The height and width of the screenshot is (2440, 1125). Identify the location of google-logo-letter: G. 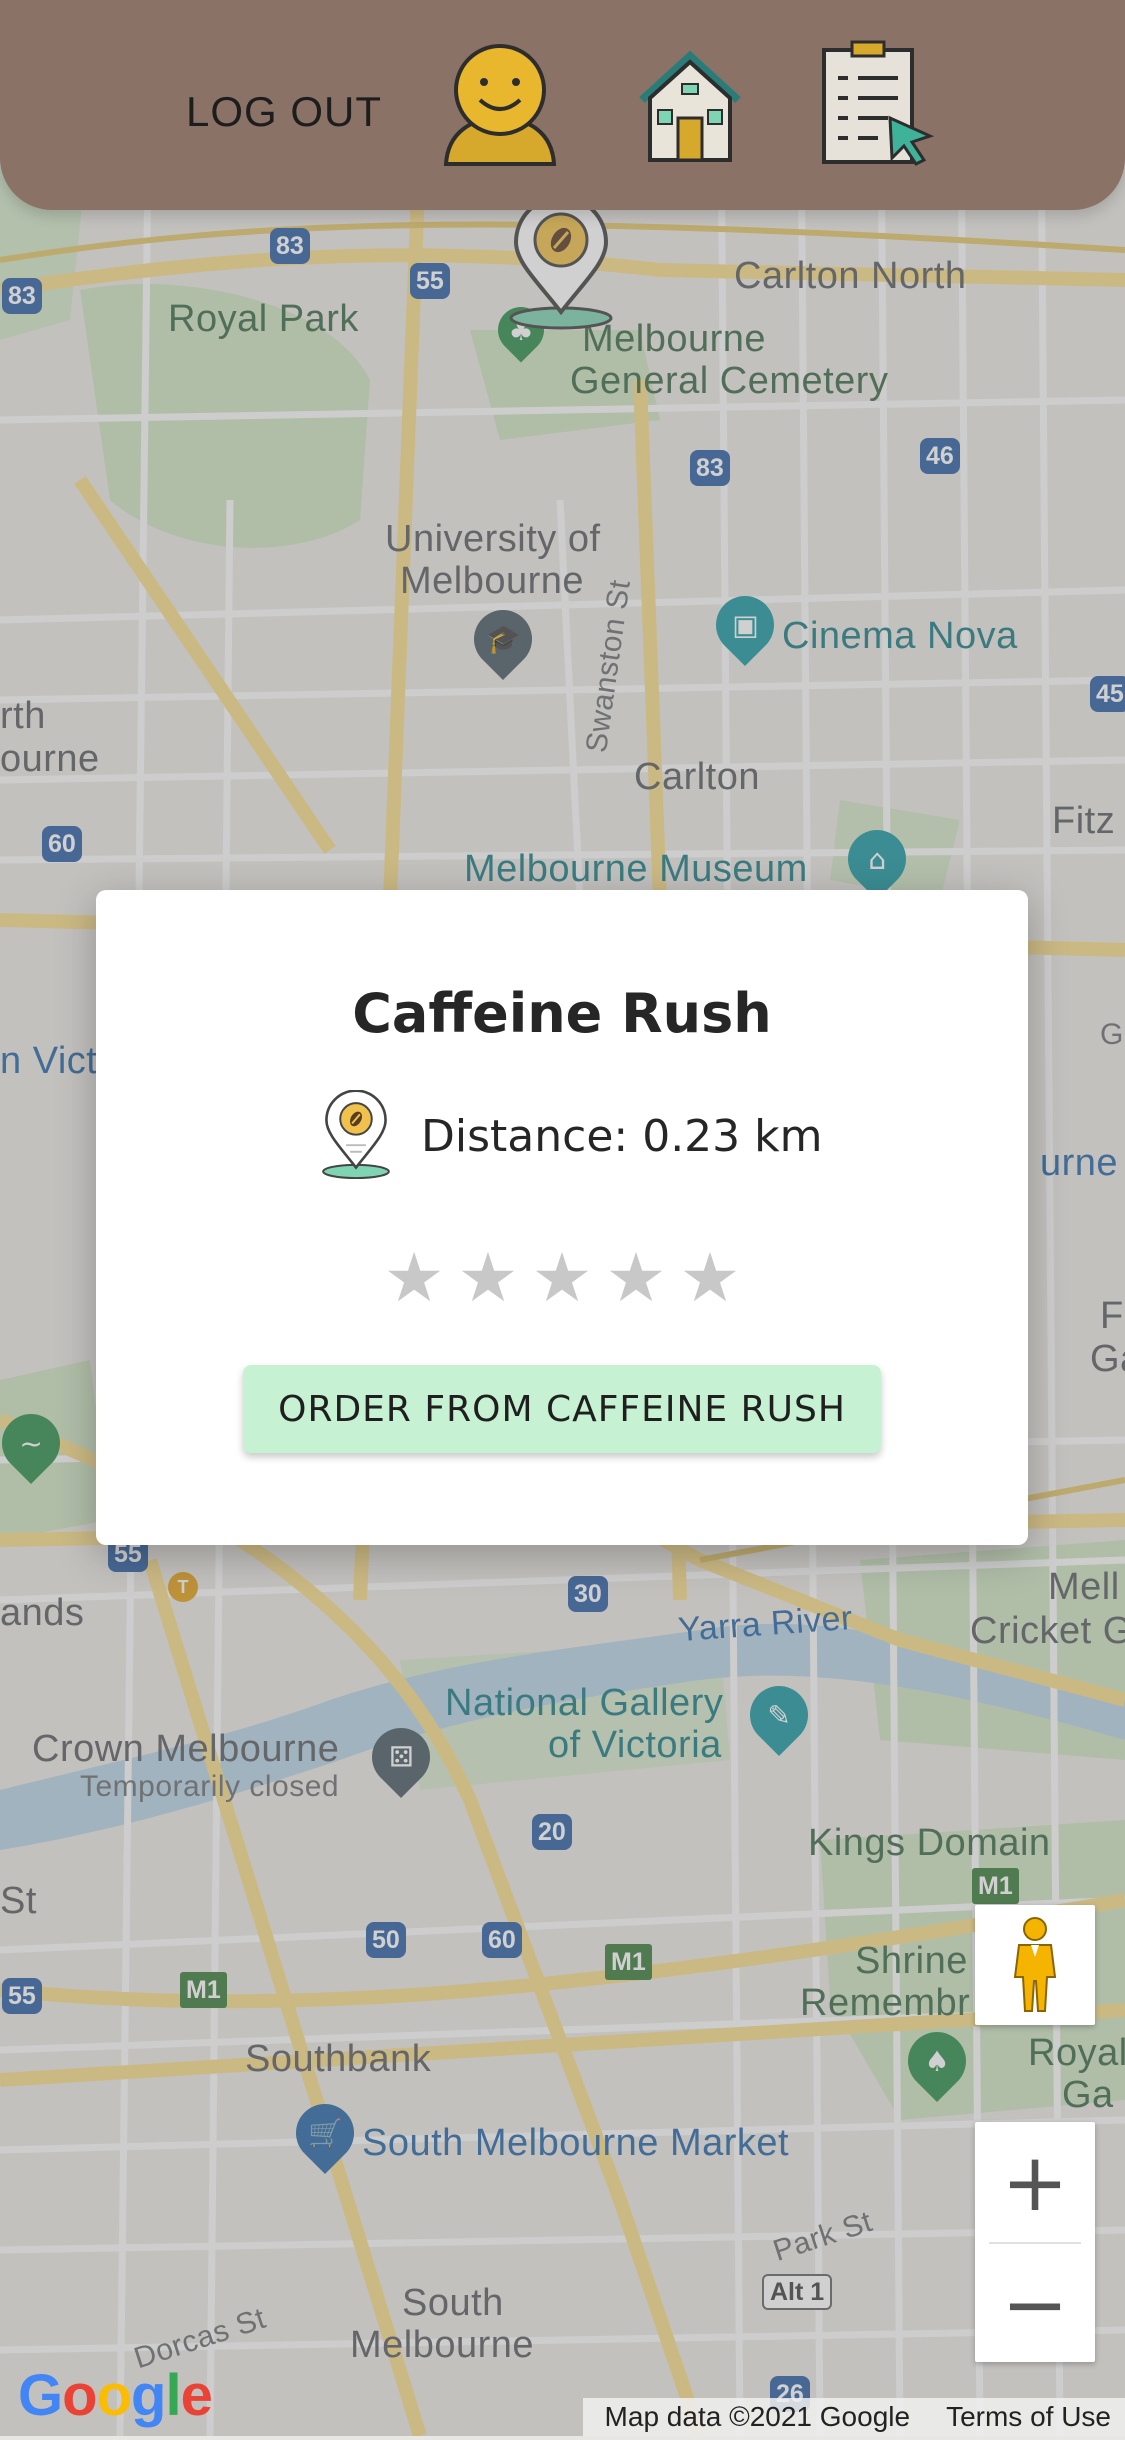
(40, 2395).